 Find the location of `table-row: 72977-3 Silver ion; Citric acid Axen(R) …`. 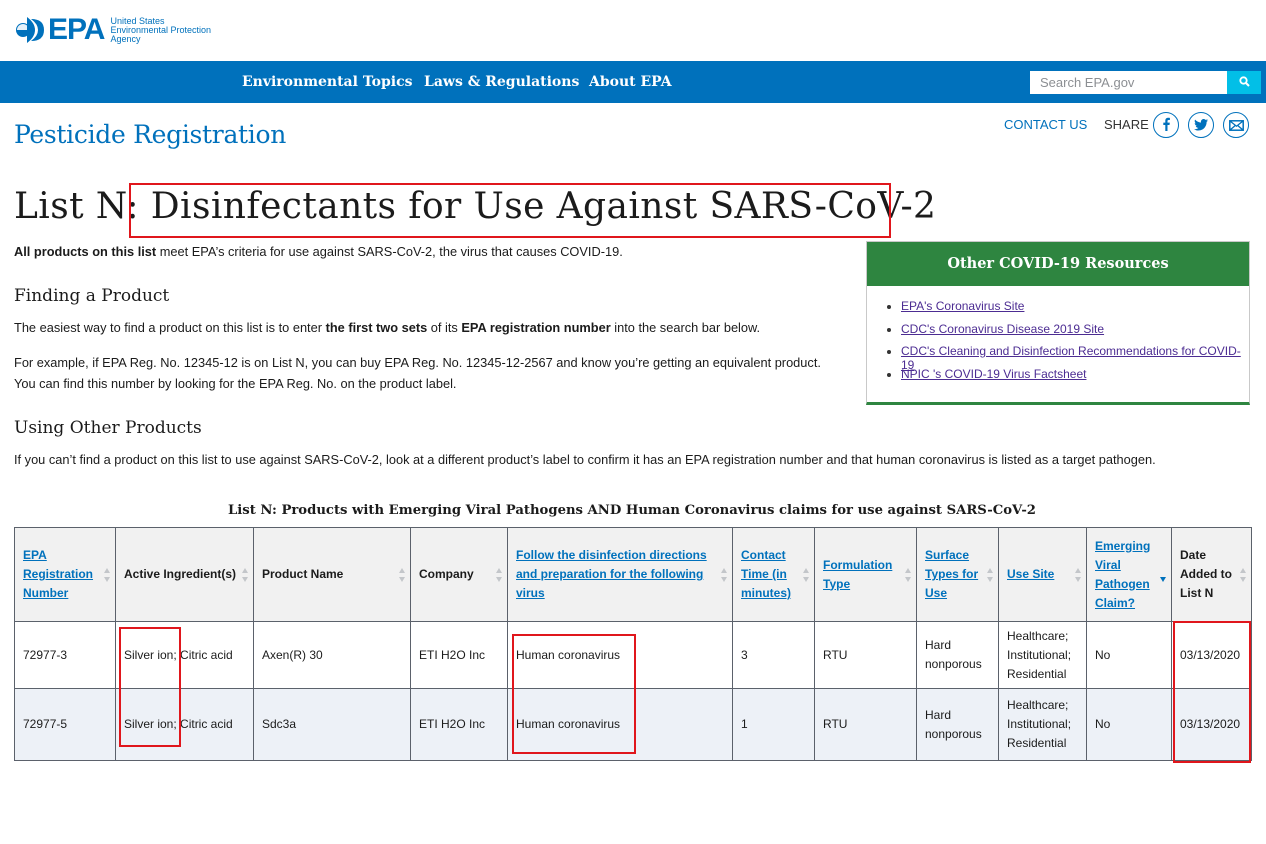

table-row: 72977-3 Silver ion; Citric acid Axen(R) … is located at coordinates (633, 655).